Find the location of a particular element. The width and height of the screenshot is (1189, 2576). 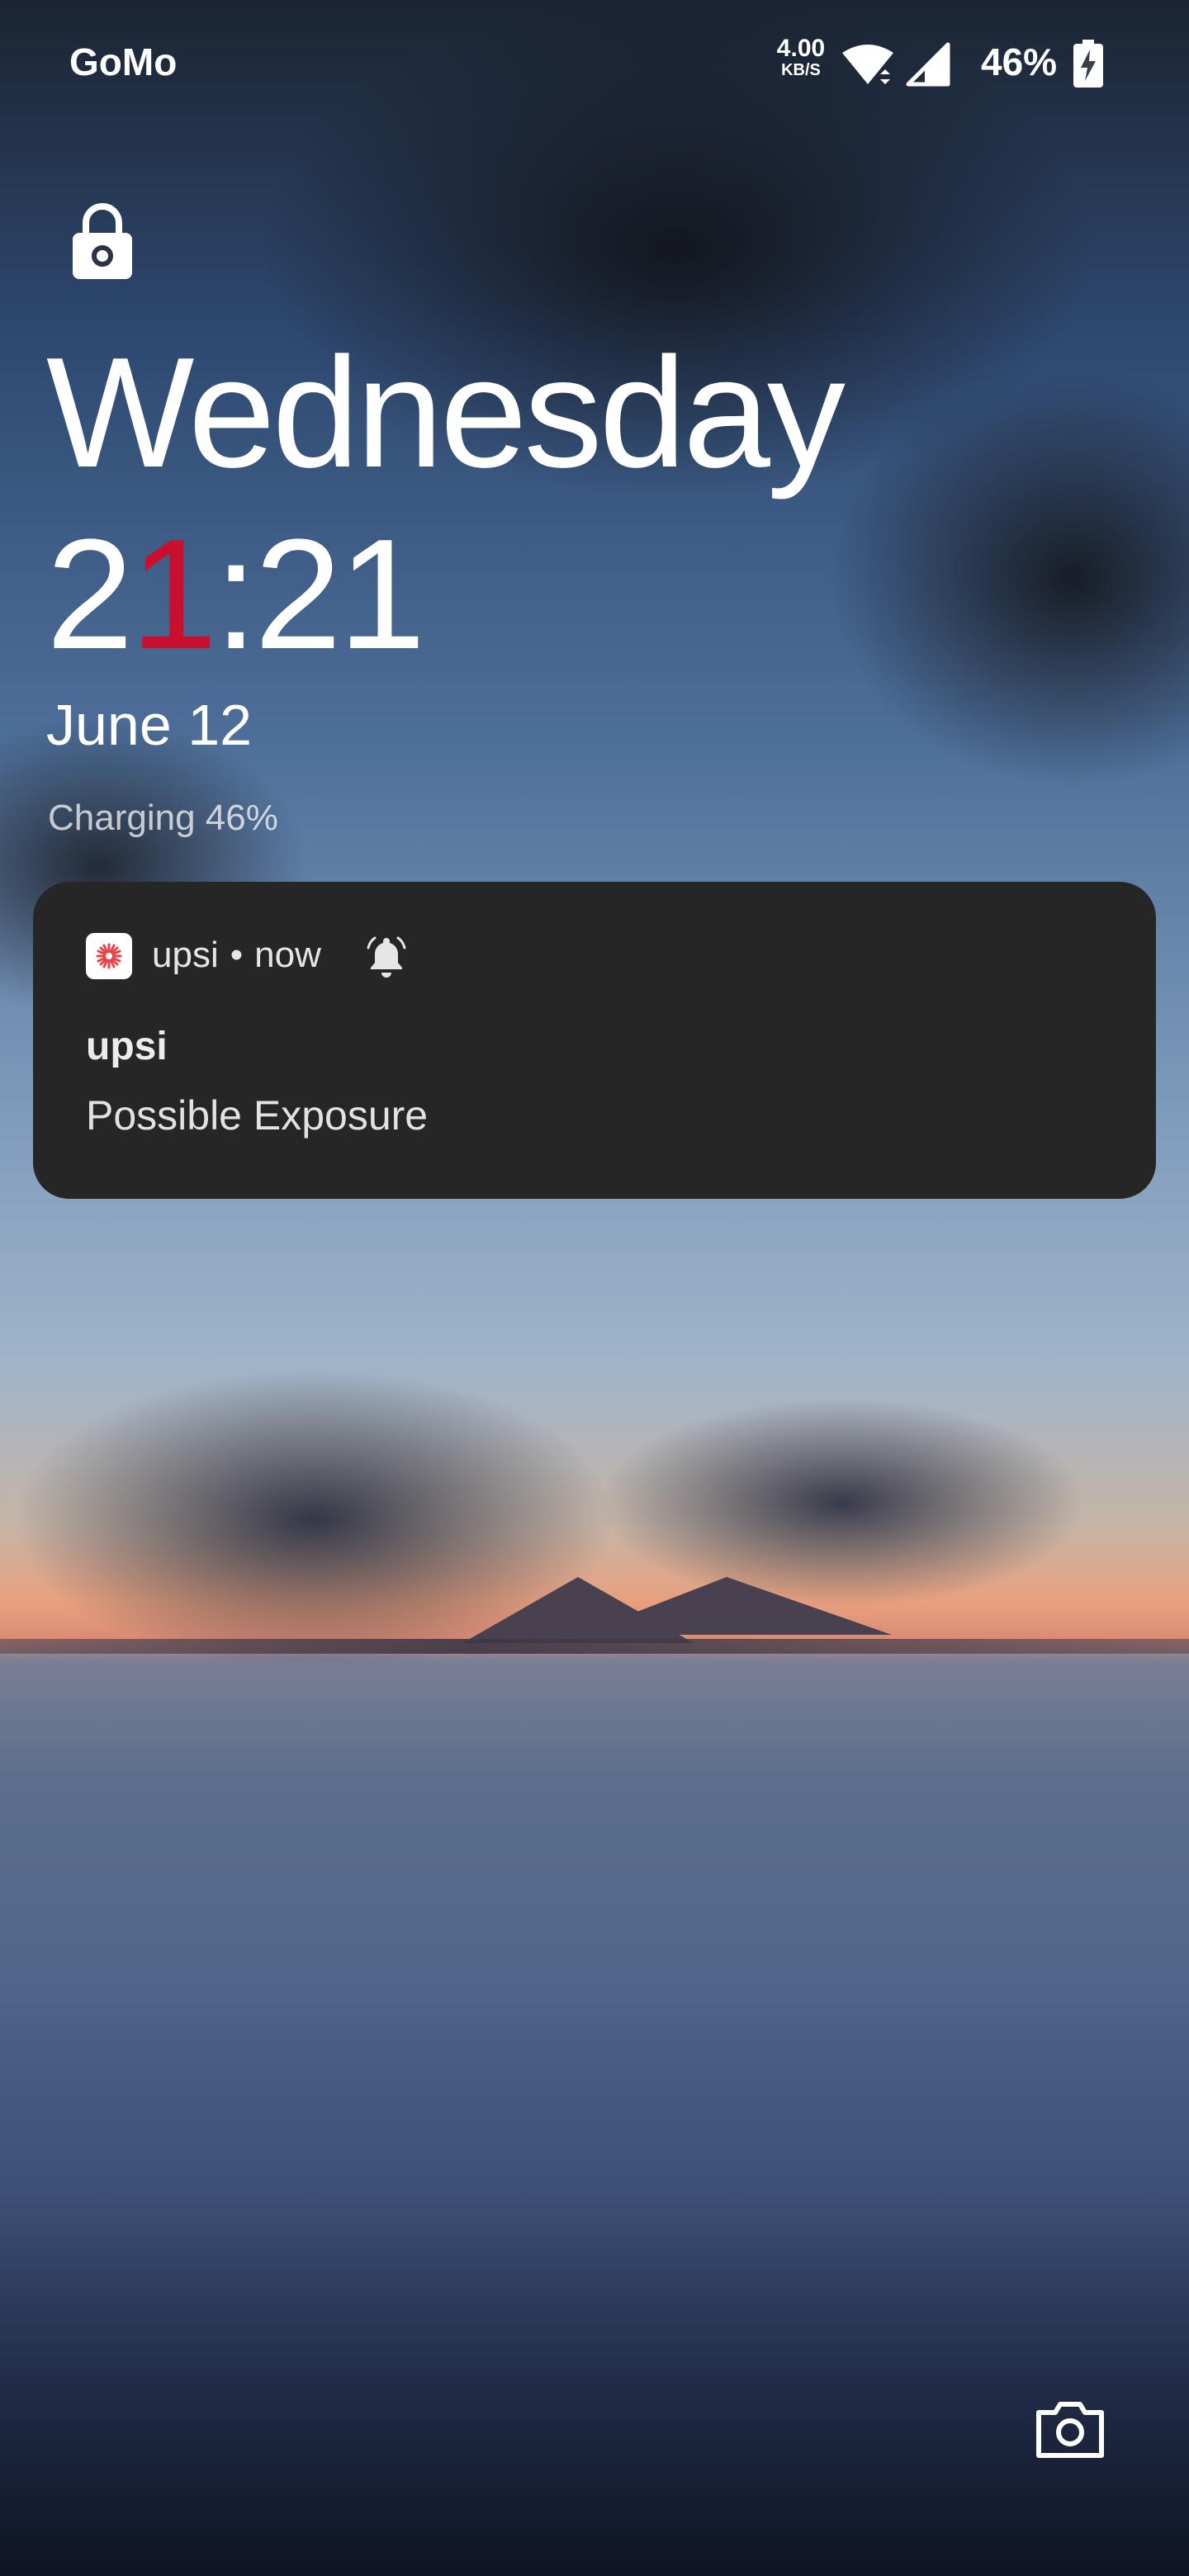

clock-minutes: :21 is located at coordinates (319, 594).